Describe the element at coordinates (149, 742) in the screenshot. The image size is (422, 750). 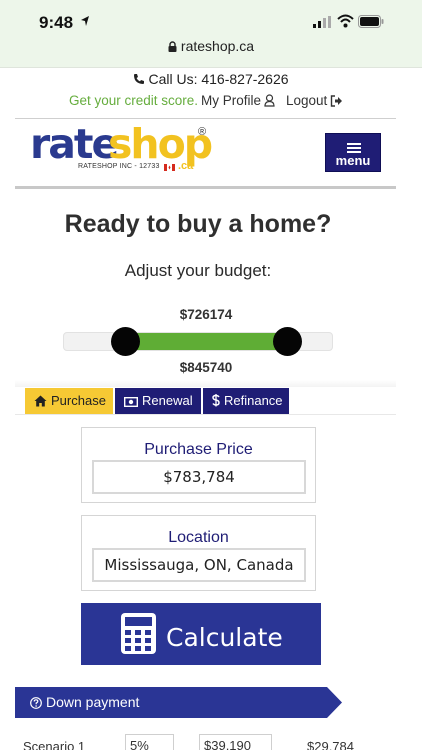
I see `scenario-percent-input: 5%` at that location.